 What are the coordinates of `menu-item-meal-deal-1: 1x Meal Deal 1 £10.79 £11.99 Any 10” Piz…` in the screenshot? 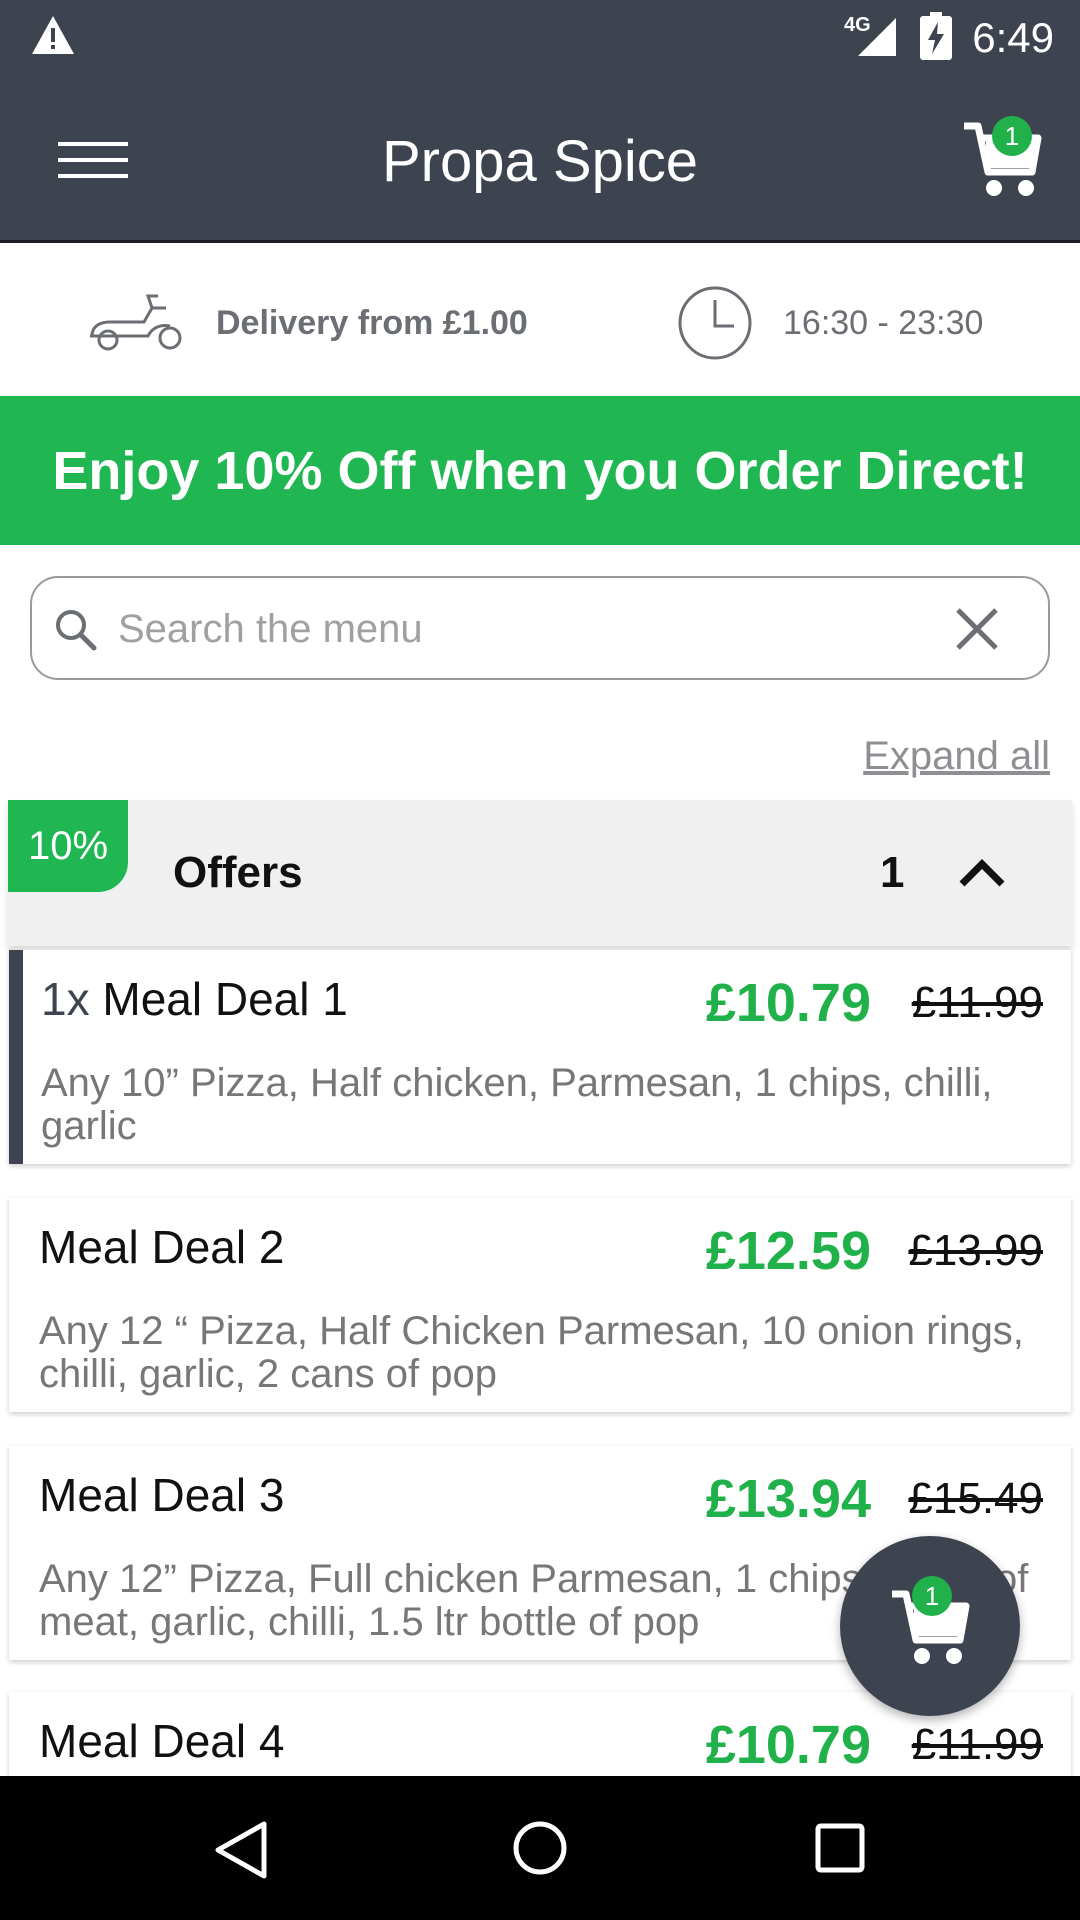 It's located at (540, 1057).